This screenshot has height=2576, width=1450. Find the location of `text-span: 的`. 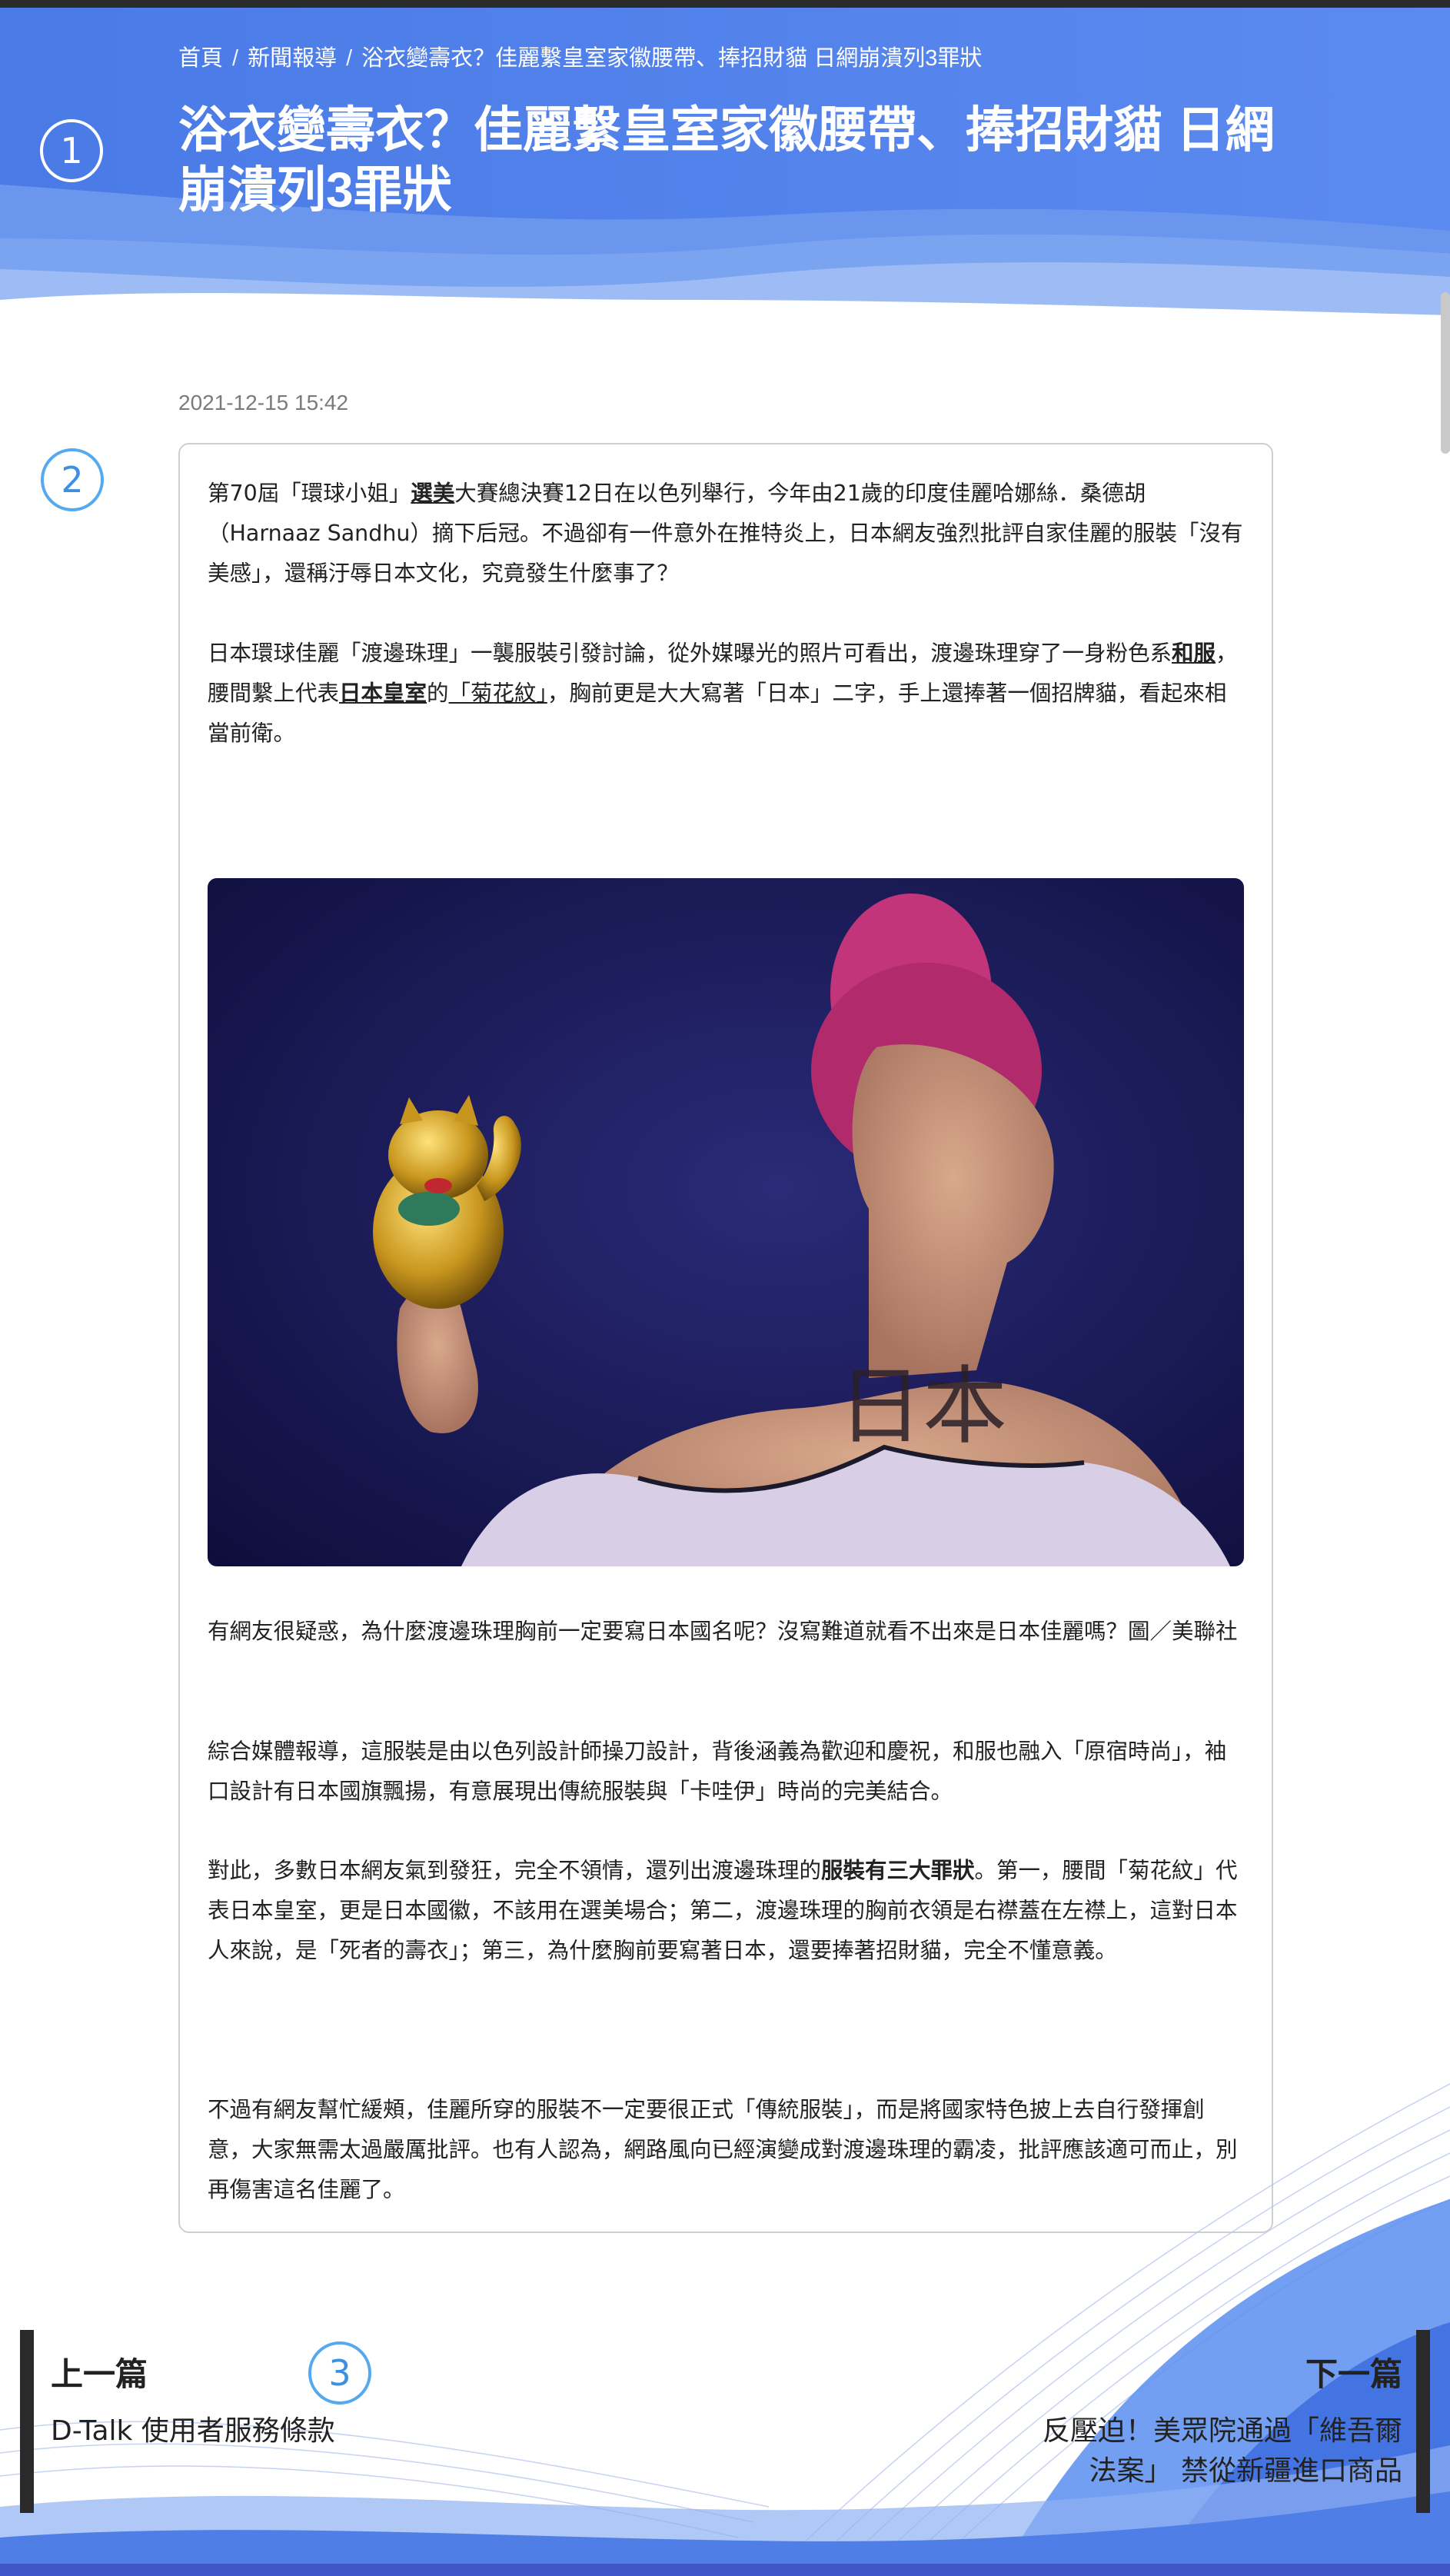

text-span: 的 is located at coordinates (438, 694).